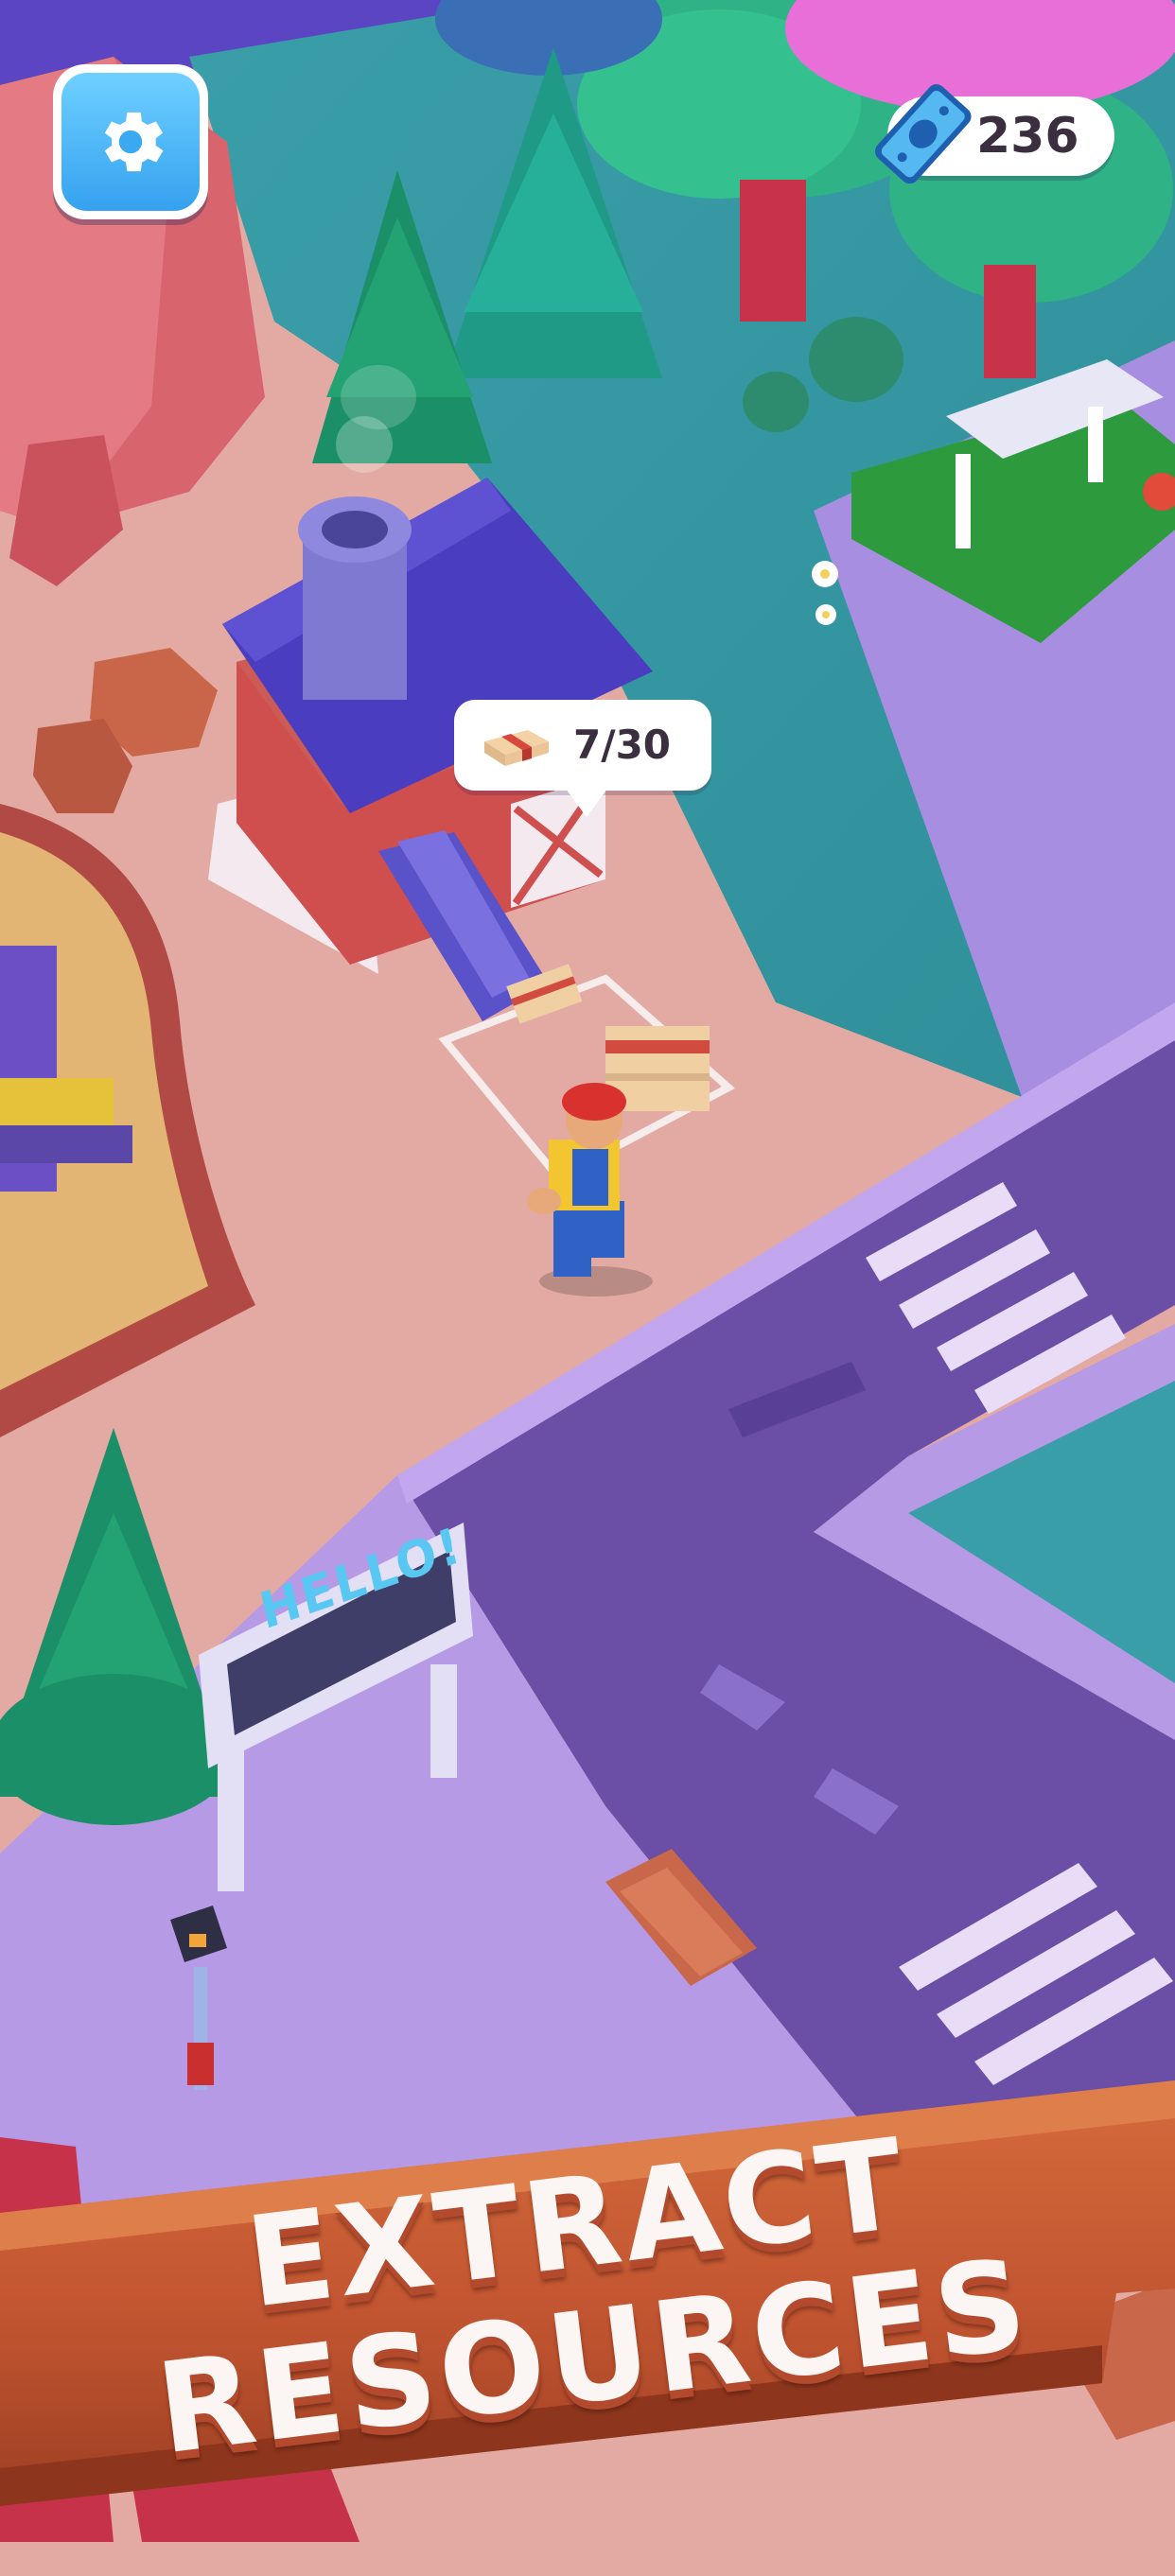 The width and height of the screenshot is (1175, 2576). Describe the element at coordinates (128, 1120) in the screenshot. I see `sand-quarry` at that location.